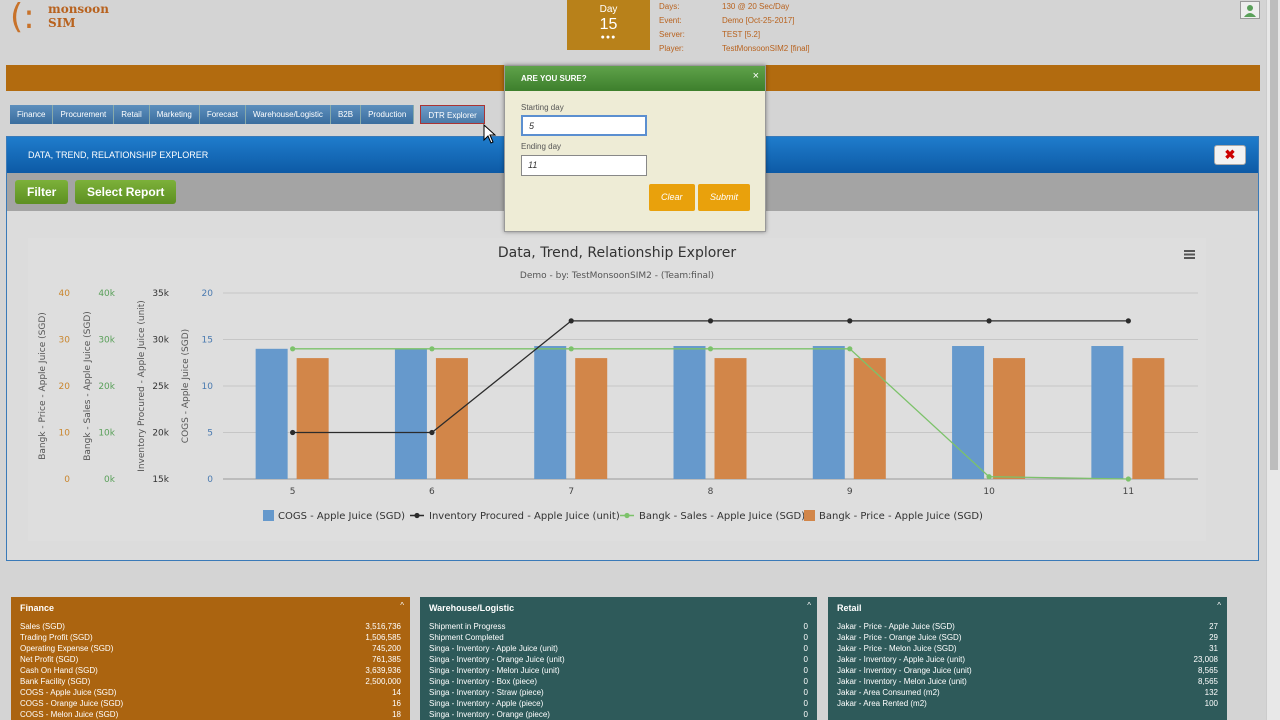 The height and width of the screenshot is (720, 1280). What do you see at coordinates (42, 192) in the screenshot?
I see `filter-button: Filter` at bounding box center [42, 192].